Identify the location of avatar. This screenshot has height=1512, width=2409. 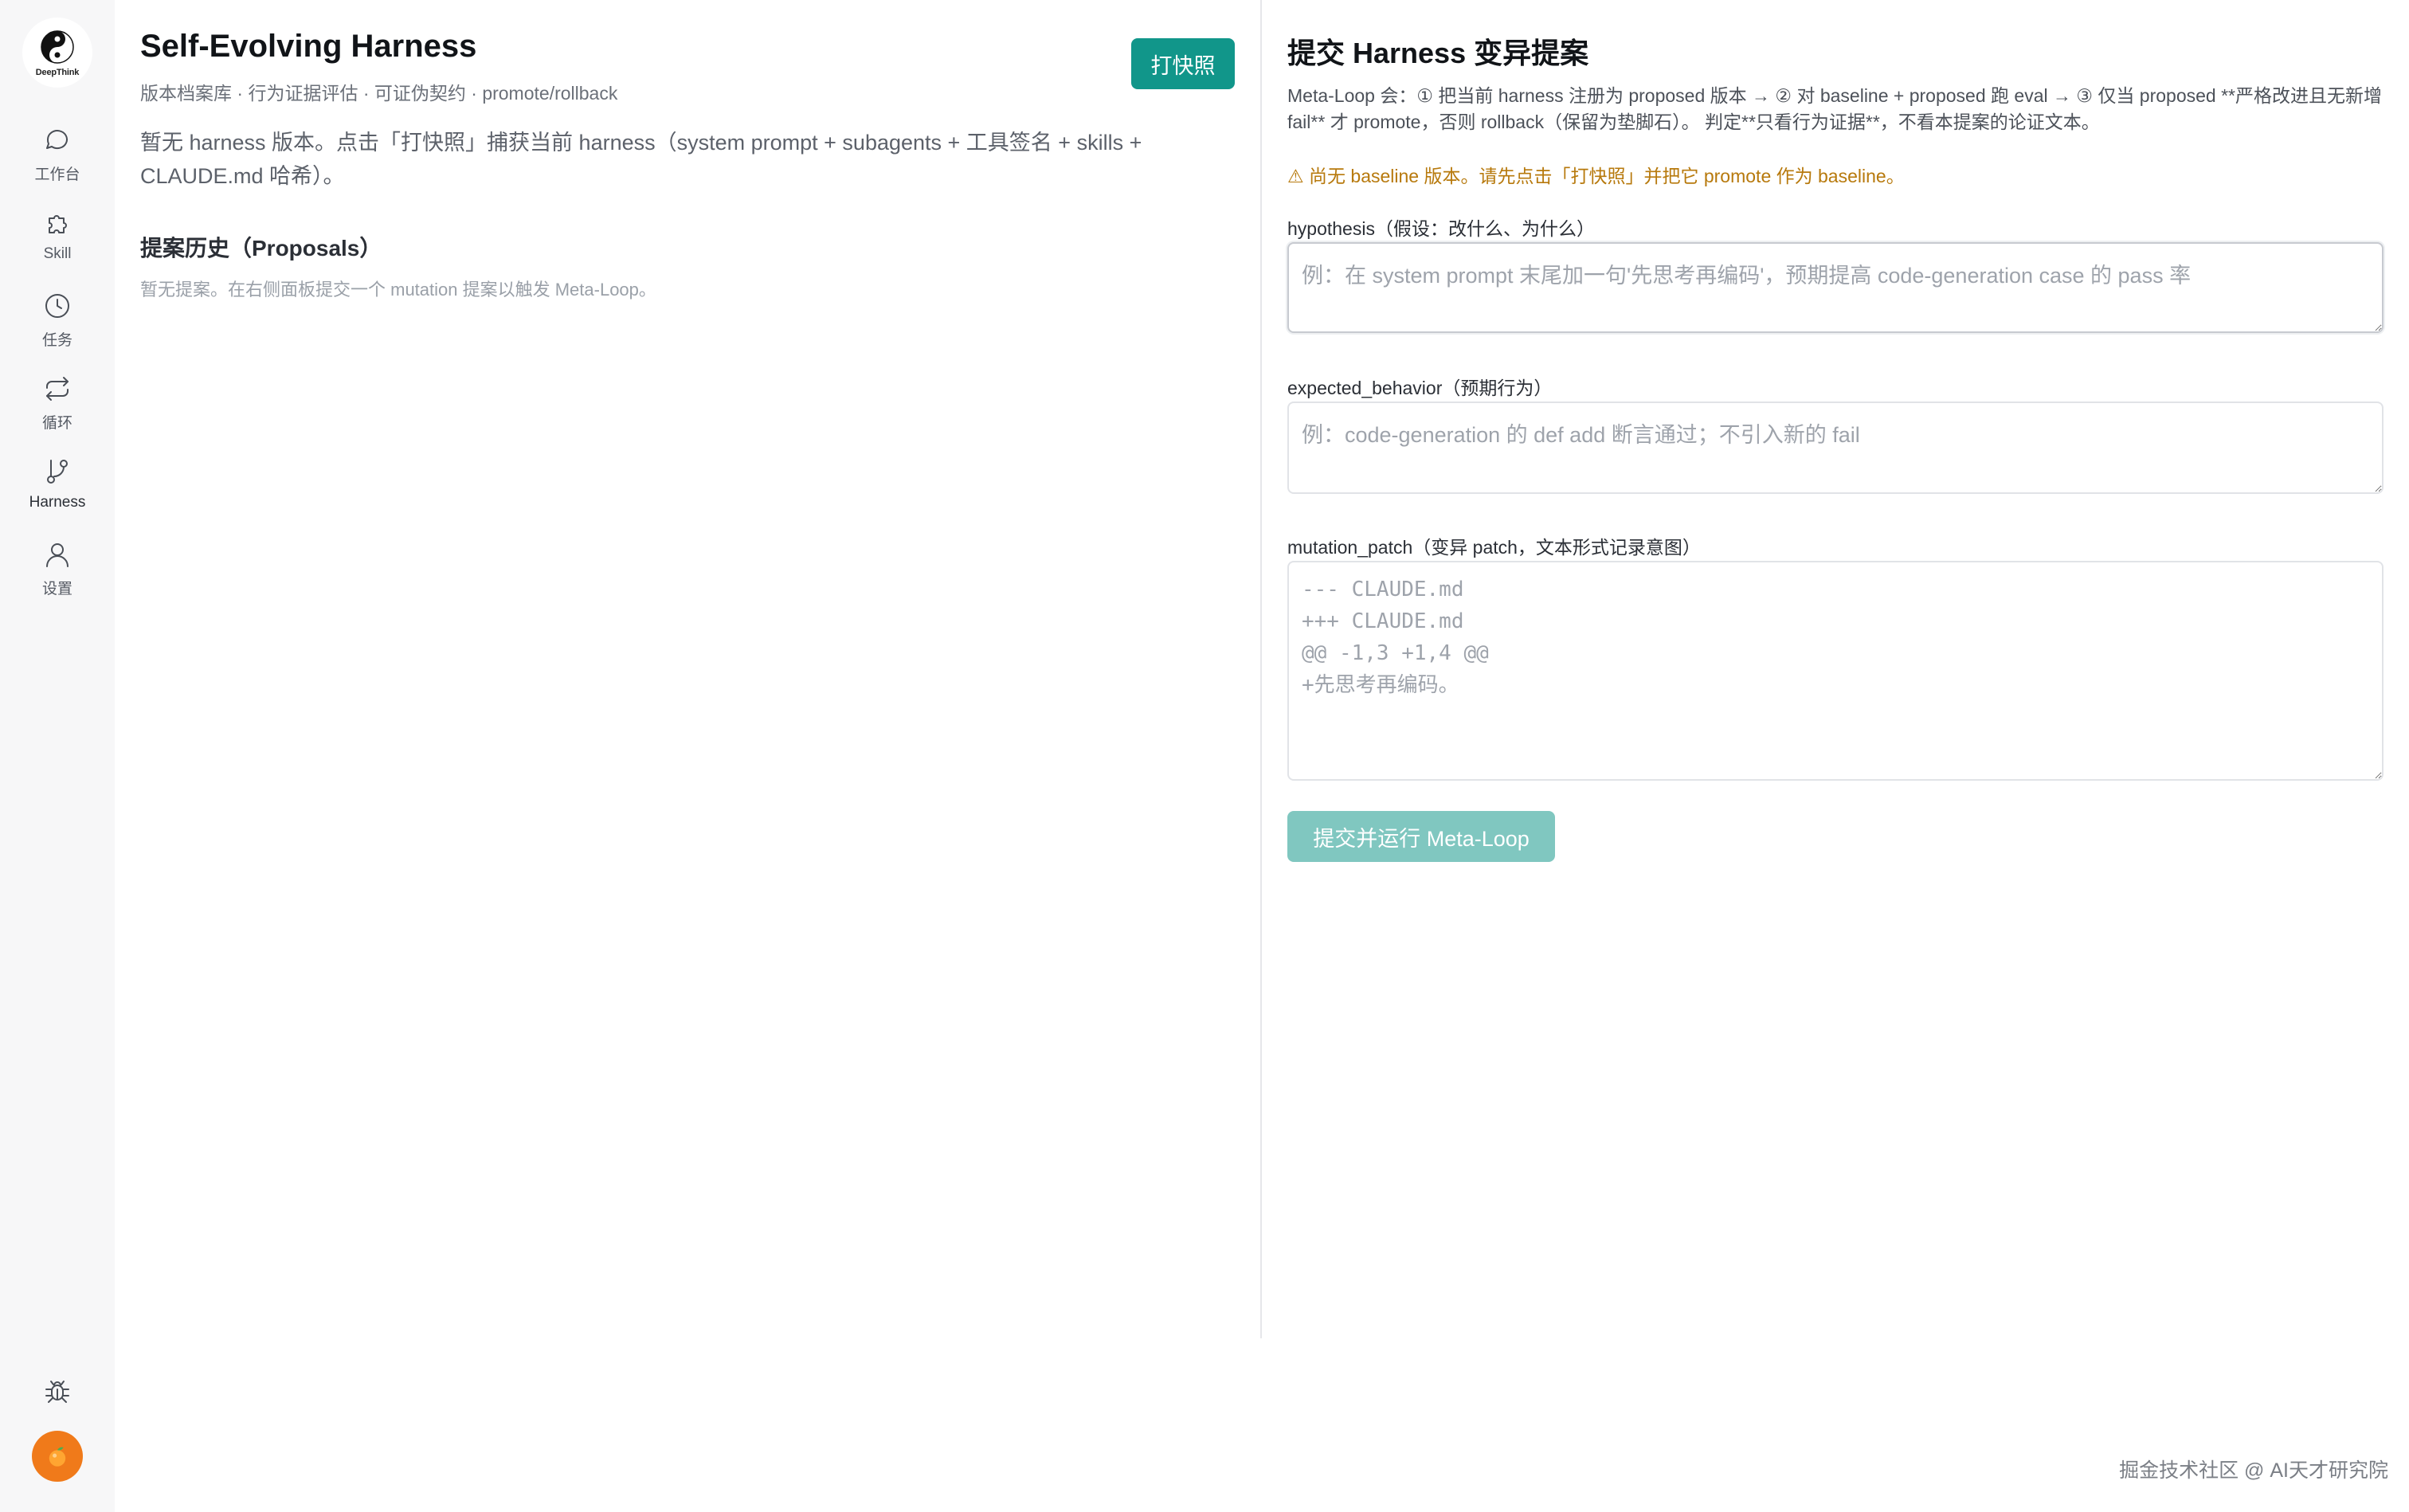
(57, 1457).